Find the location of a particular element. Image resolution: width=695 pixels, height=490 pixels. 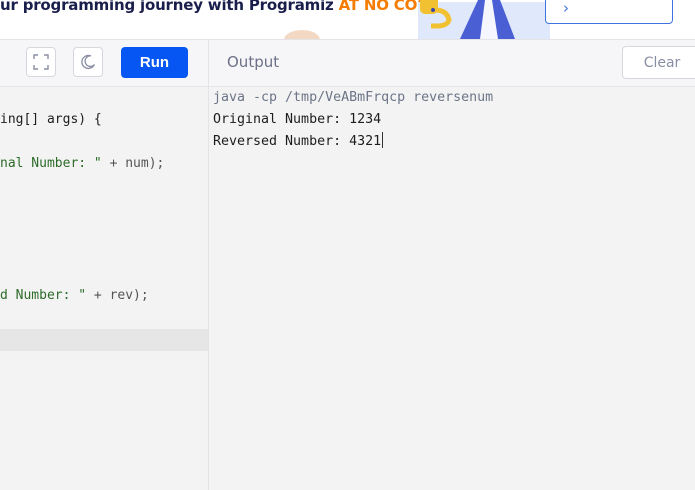

code-string: d Number: " is located at coordinates (43, 295).